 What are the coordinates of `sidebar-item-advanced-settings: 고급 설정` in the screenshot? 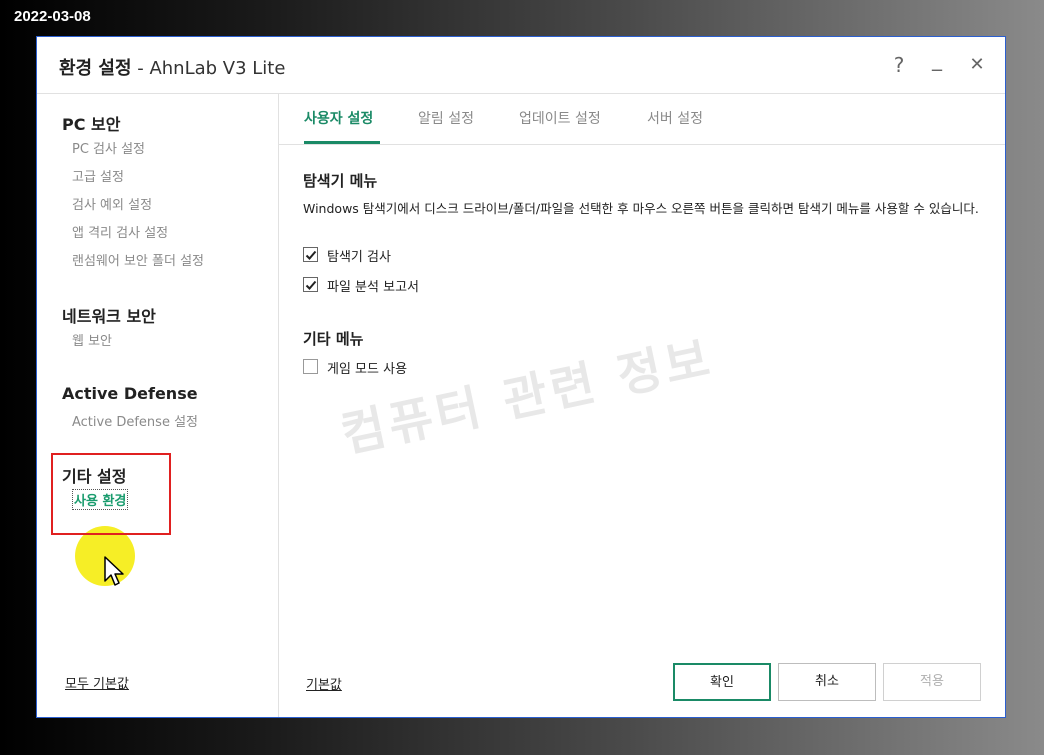 It's located at (98, 175).